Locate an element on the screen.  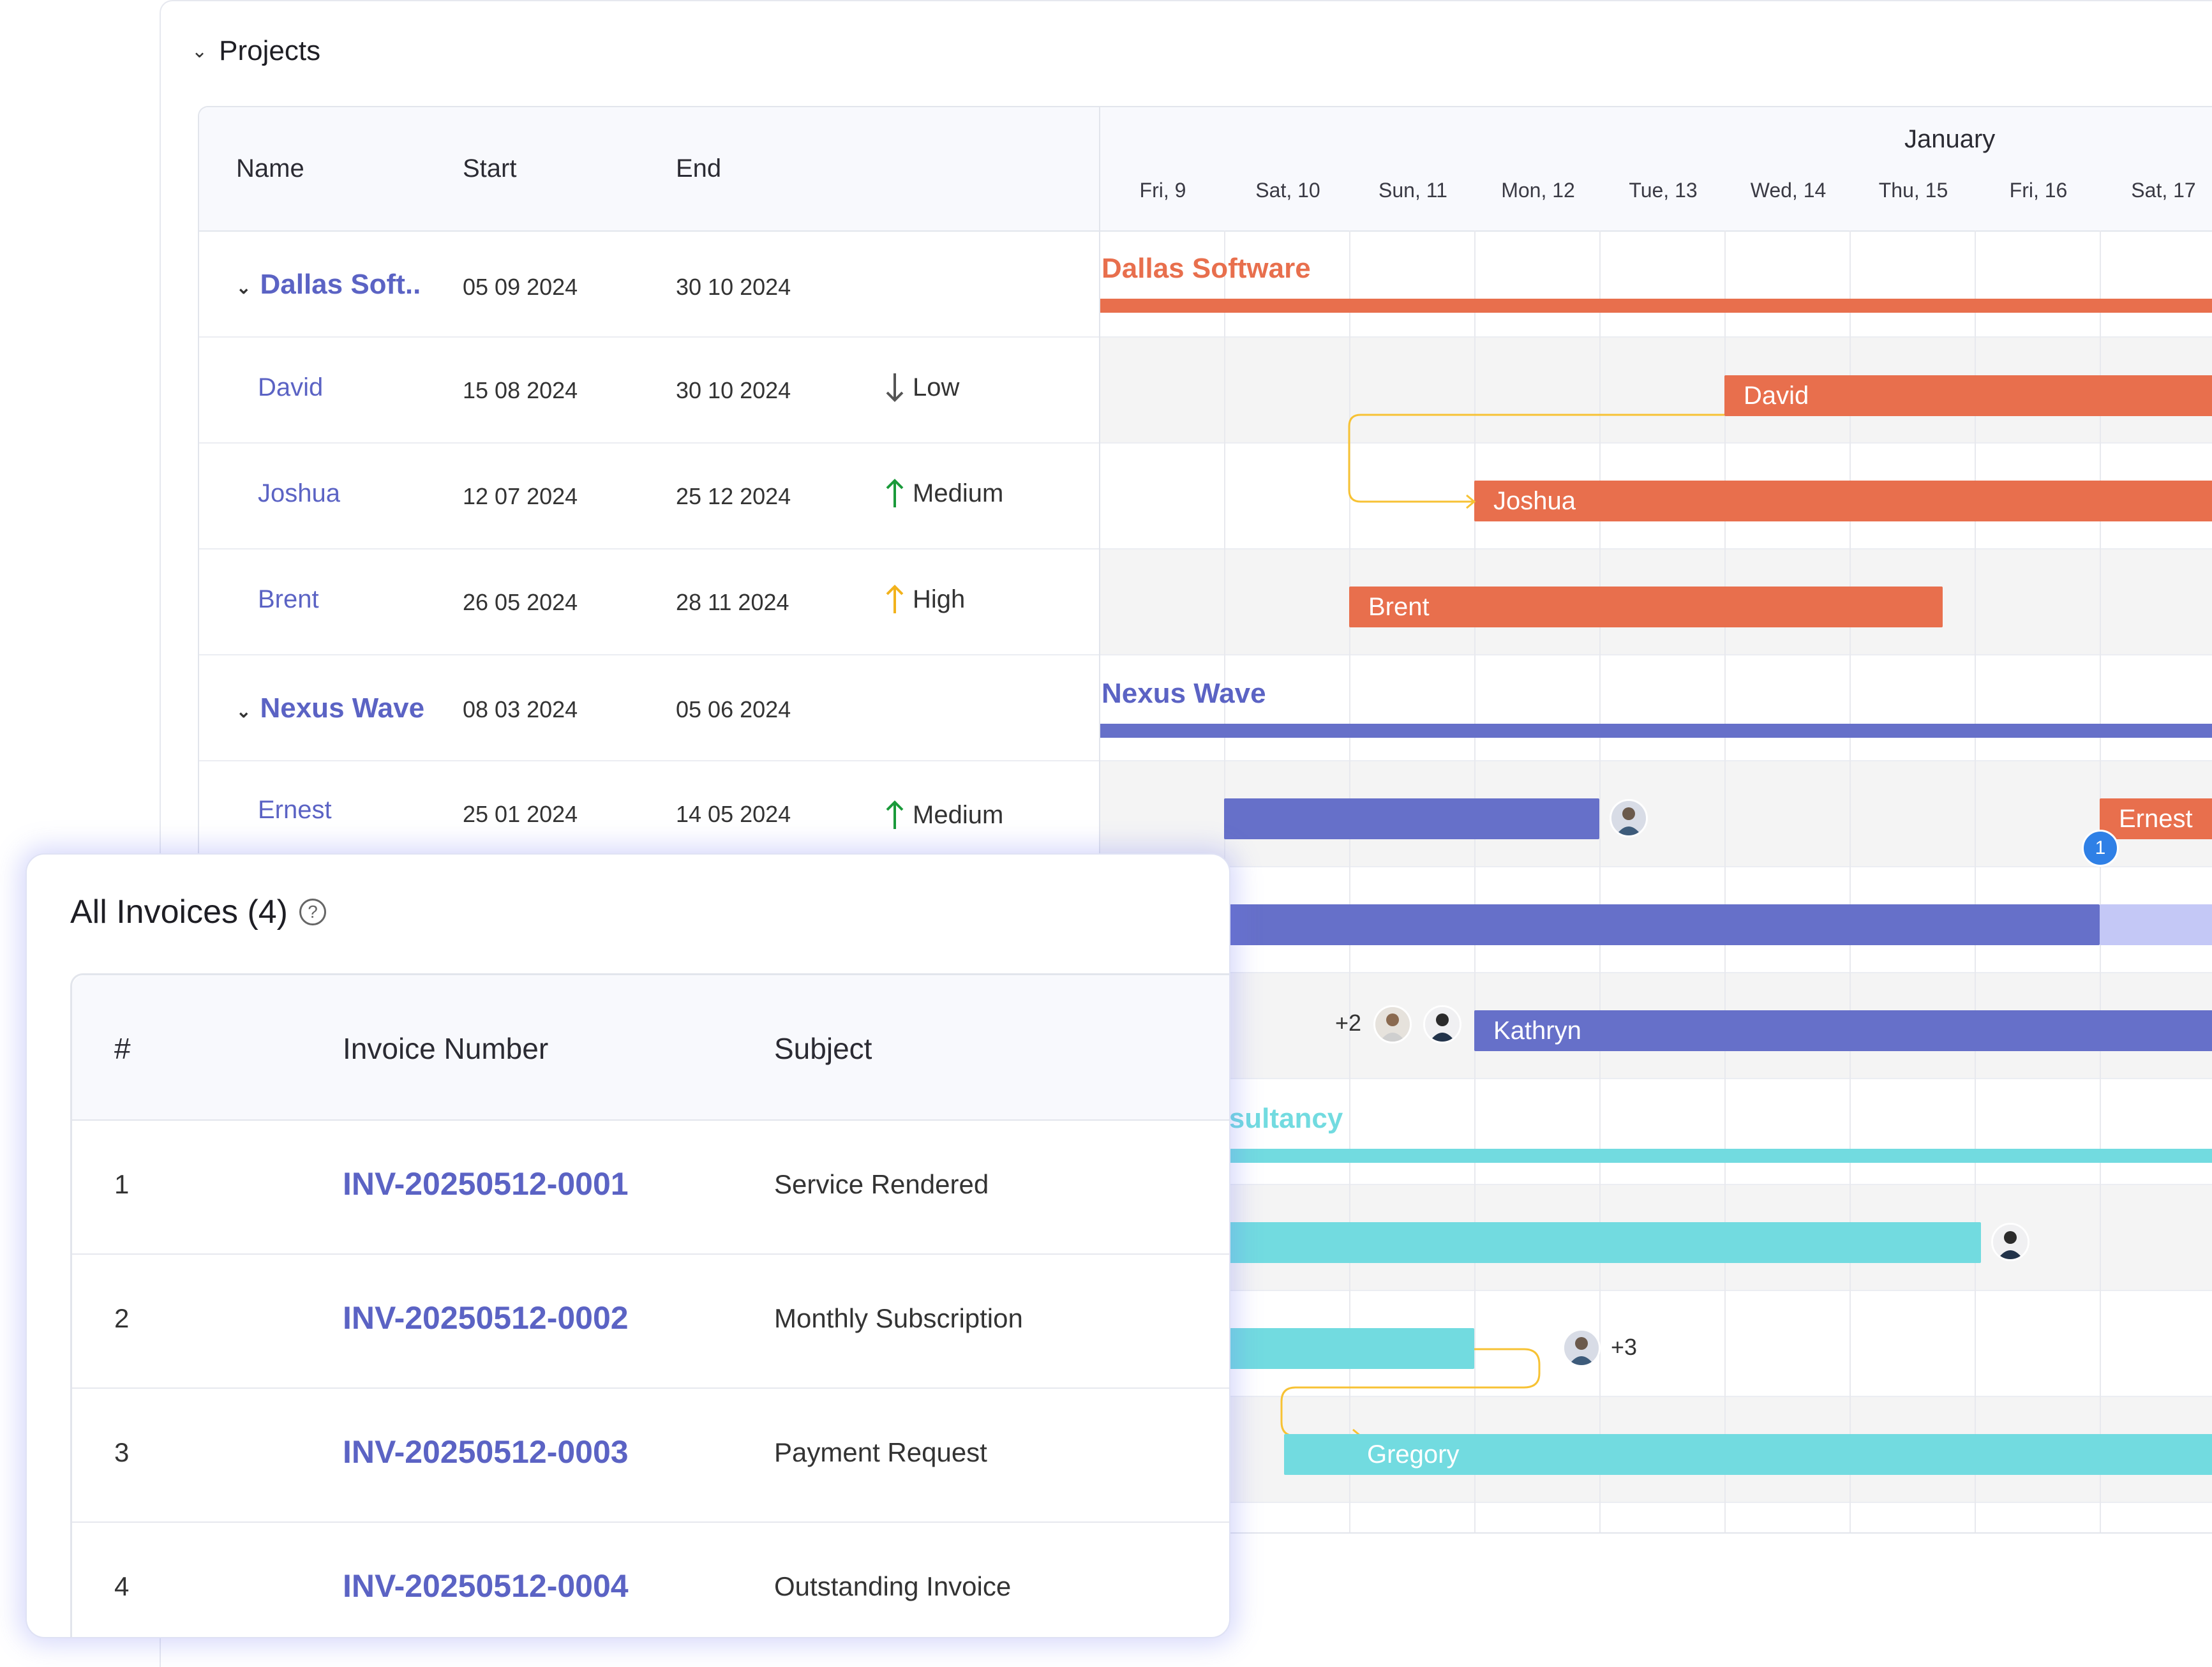
question-circle-icon: ? is located at coordinates (312, 912).